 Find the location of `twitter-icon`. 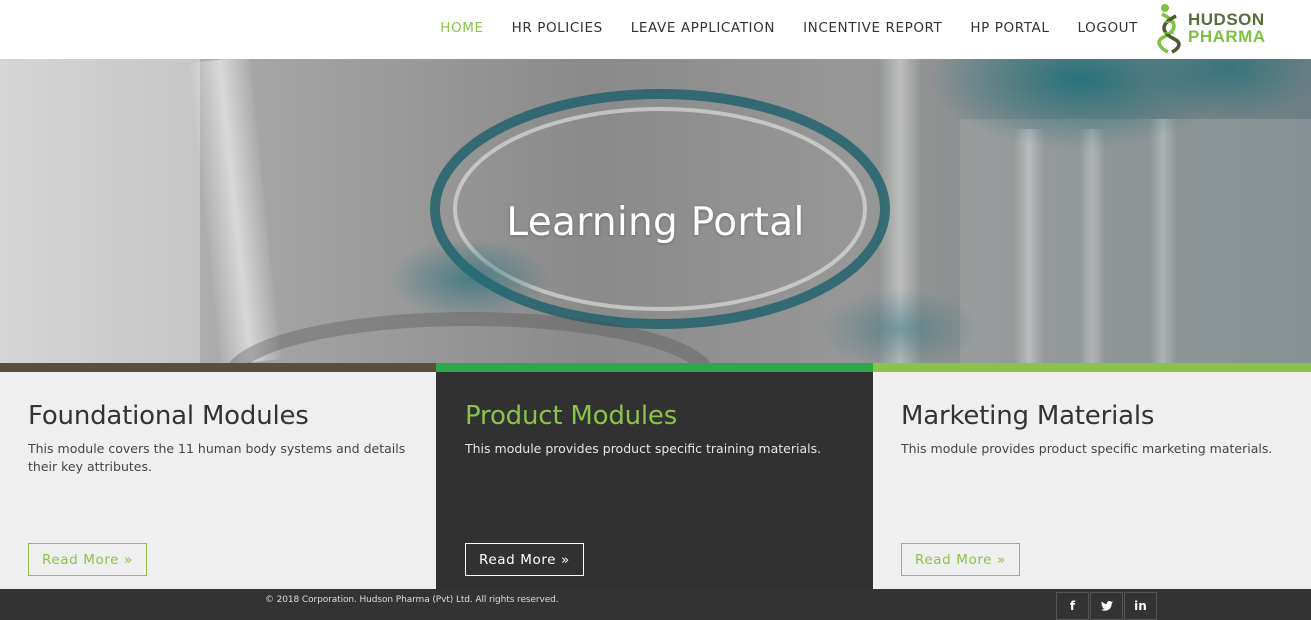

twitter-icon is located at coordinates (1106, 606).